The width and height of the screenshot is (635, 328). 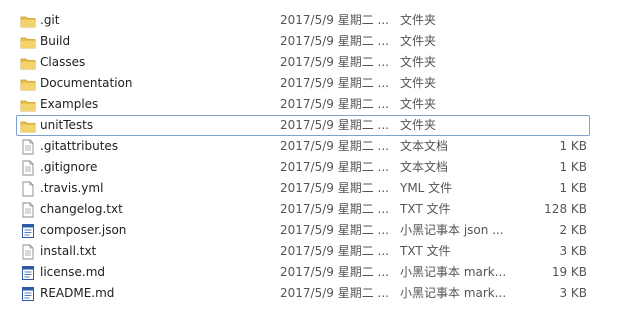 I want to click on file-name: .gitattributes, so click(x=79, y=146).